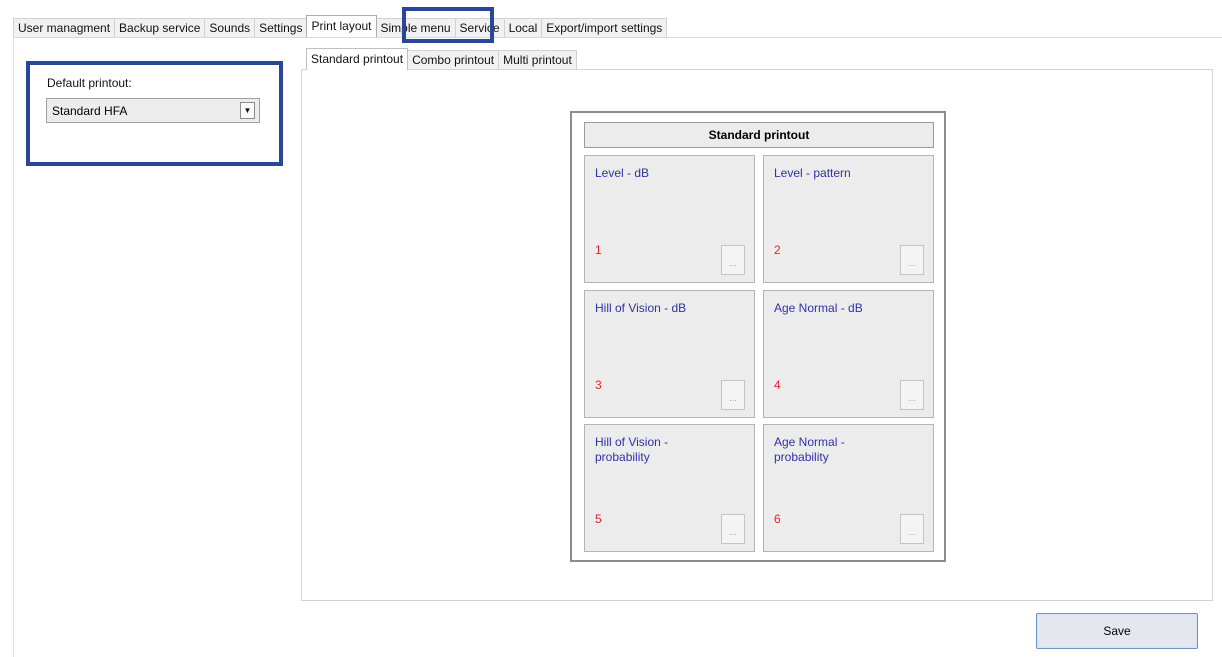  What do you see at coordinates (154, 113) in the screenshot?
I see `default-printout-highlight` at bounding box center [154, 113].